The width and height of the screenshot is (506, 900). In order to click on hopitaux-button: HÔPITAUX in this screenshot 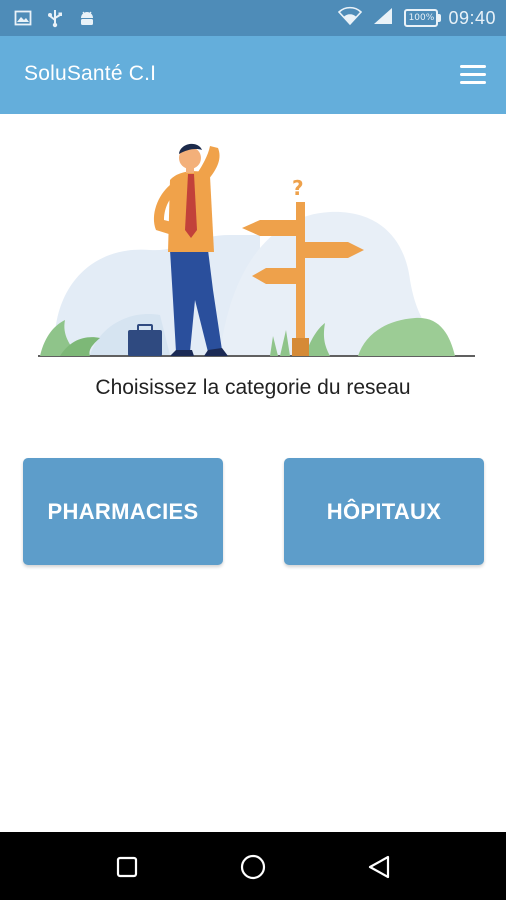, I will do `click(384, 511)`.